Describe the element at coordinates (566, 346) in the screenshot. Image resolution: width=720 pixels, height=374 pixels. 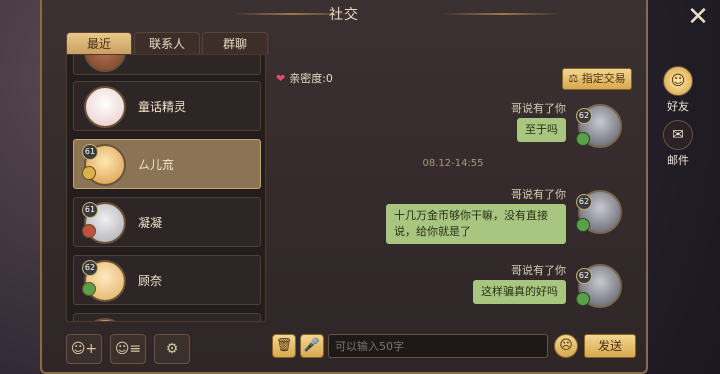
I see `emoji-icon: ☹` at that location.